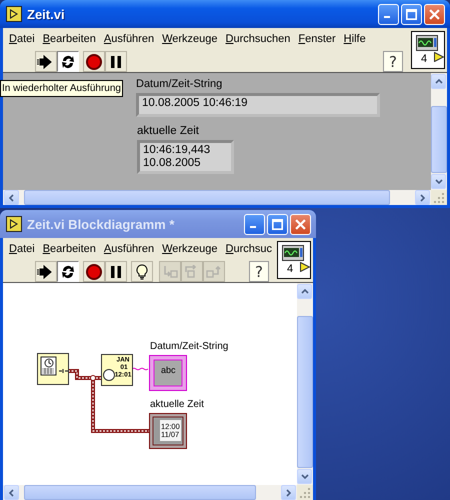 The image size is (450, 500). Describe the element at coordinates (61, 88) in the screenshot. I see `tooltip: In wiederholter Ausführung` at that location.